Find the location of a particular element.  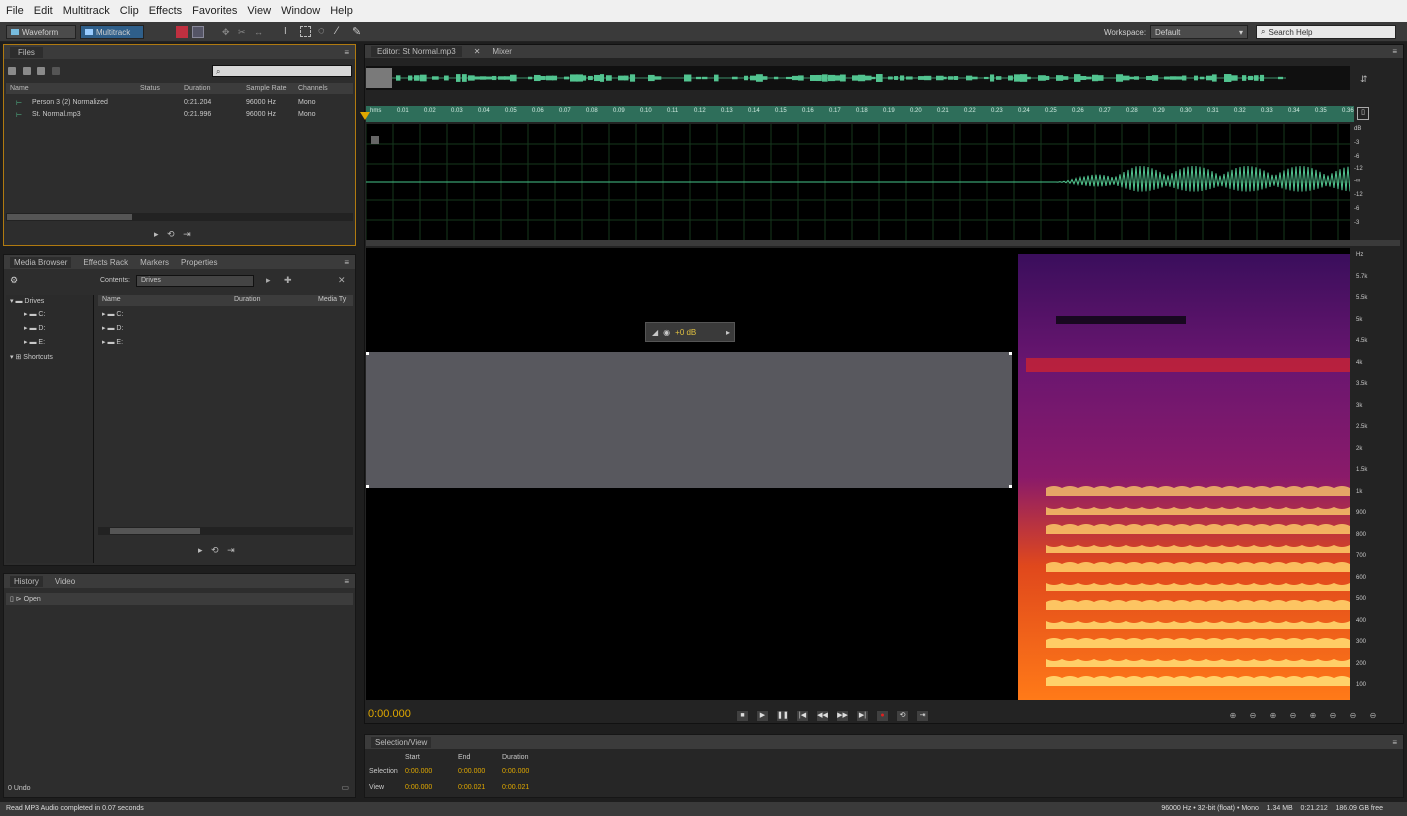

menu-item-view: View is located at coordinates (259, 11).